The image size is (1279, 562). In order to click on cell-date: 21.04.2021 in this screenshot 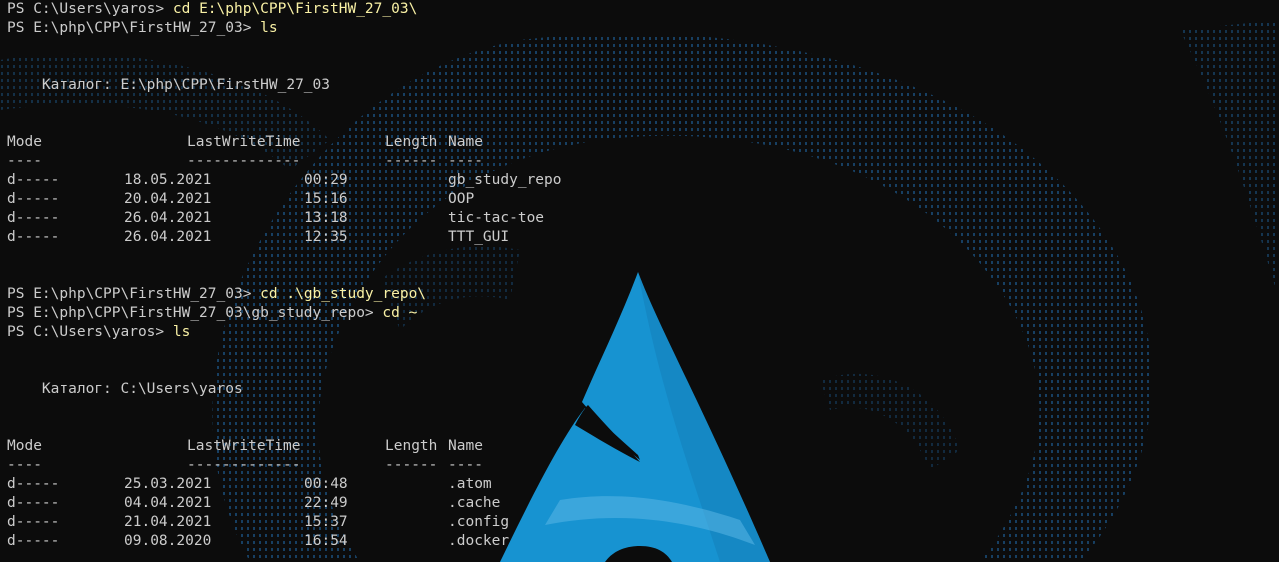, I will do `click(168, 522)`.